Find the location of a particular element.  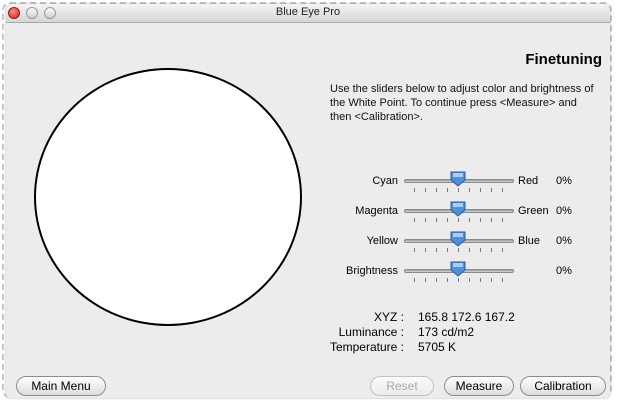

slider-left-label: Cyan is located at coordinates (385, 181).